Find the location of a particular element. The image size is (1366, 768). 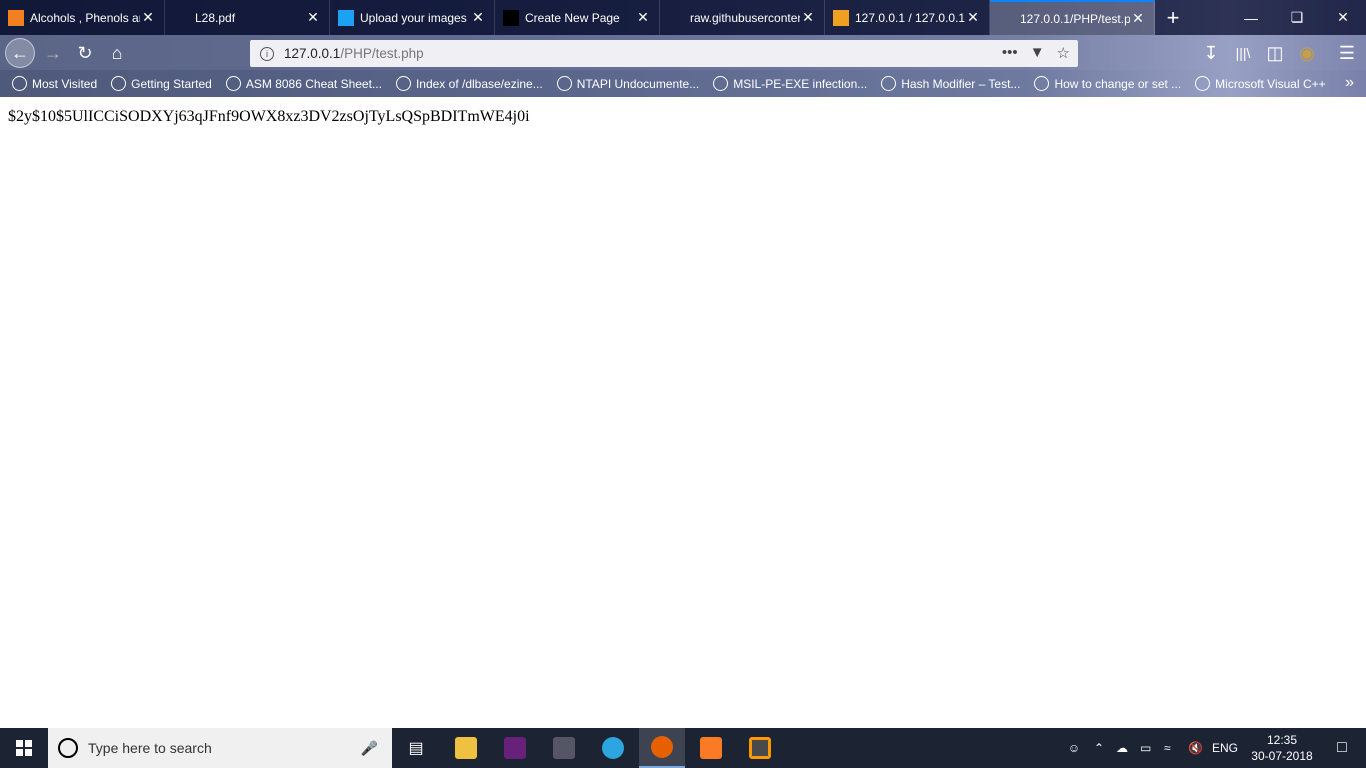

sublime-text-icon is located at coordinates (760, 748).